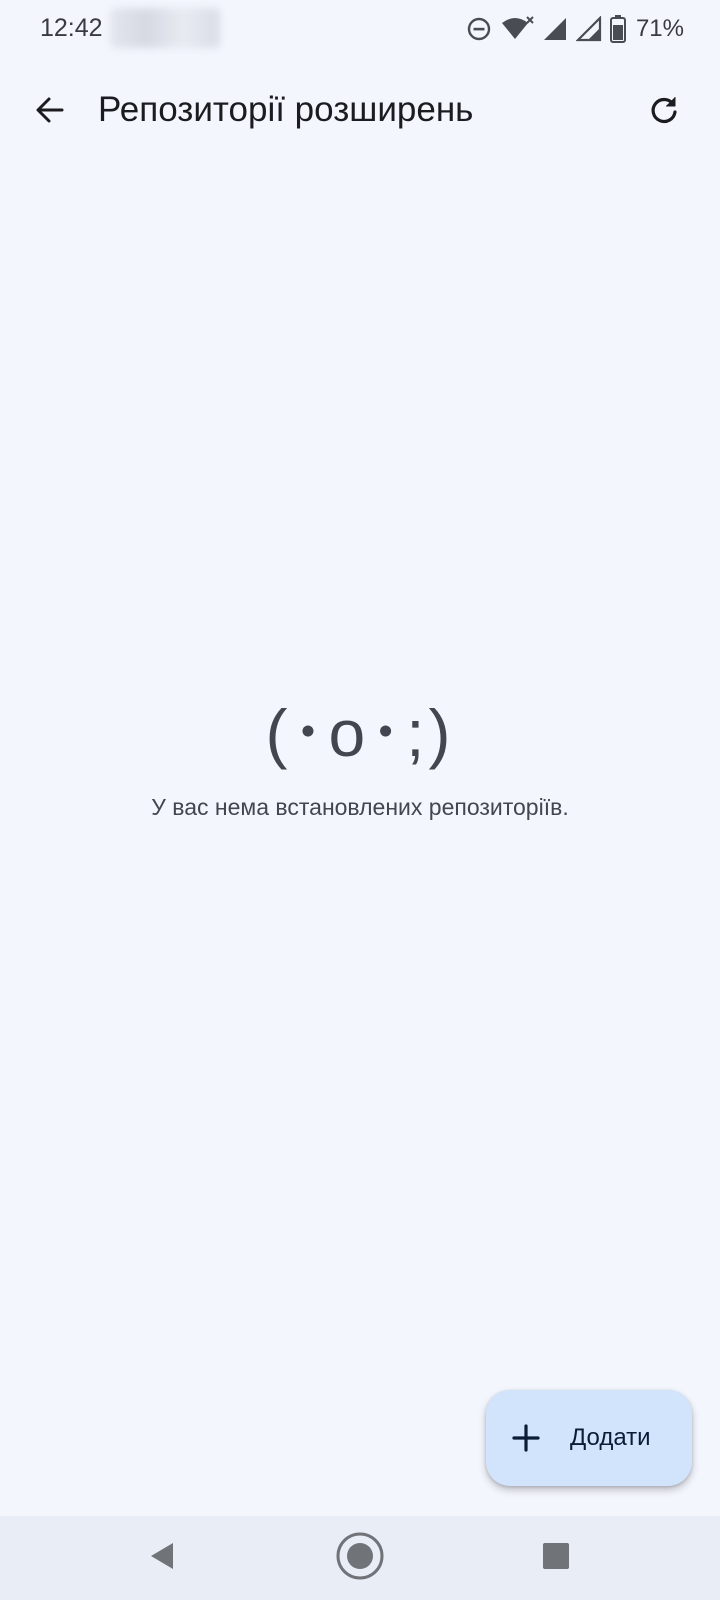 Image resolution: width=720 pixels, height=1600 pixels. Describe the element at coordinates (360, 733) in the screenshot. I see `empty-state-face: (･o･;)` at that location.